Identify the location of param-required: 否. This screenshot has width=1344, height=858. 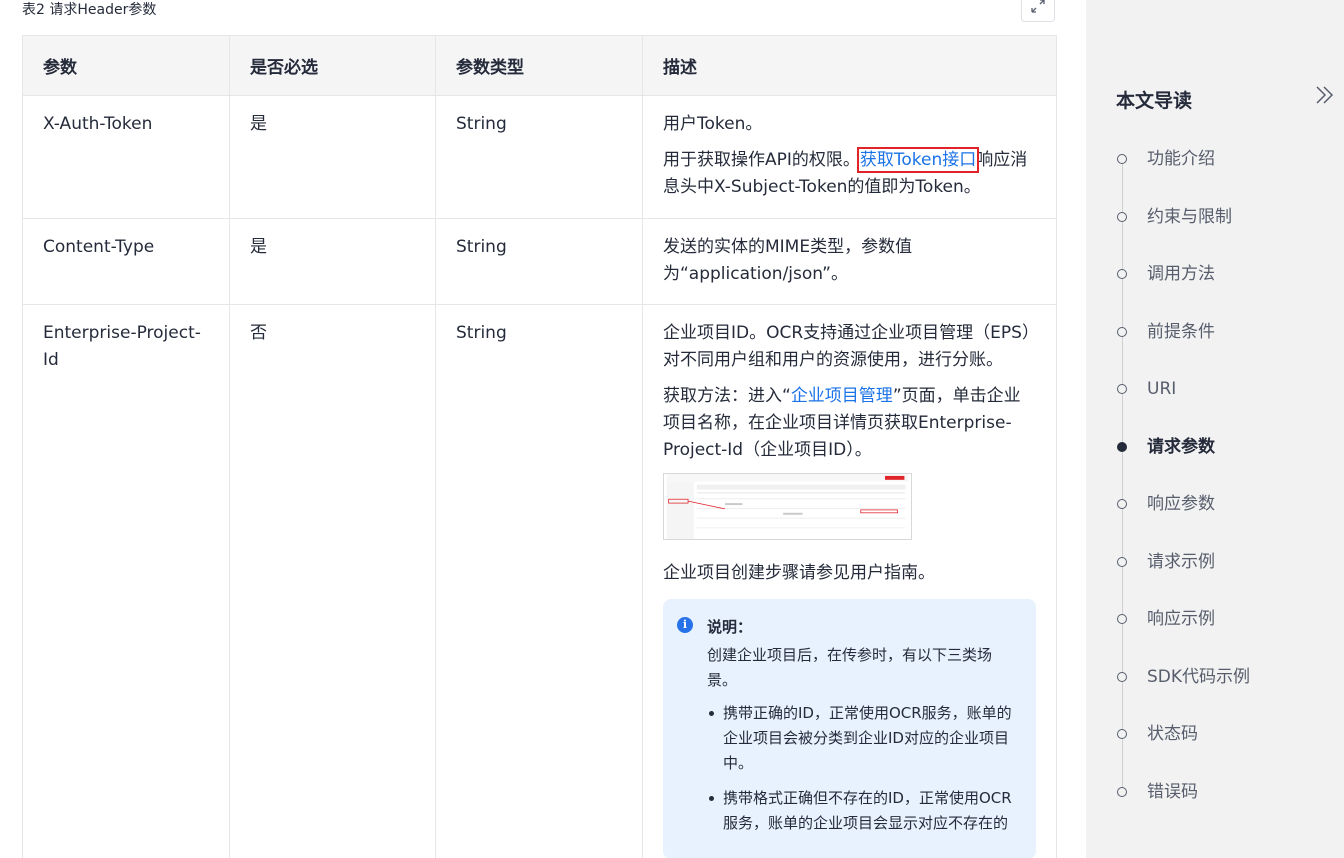
(332, 581).